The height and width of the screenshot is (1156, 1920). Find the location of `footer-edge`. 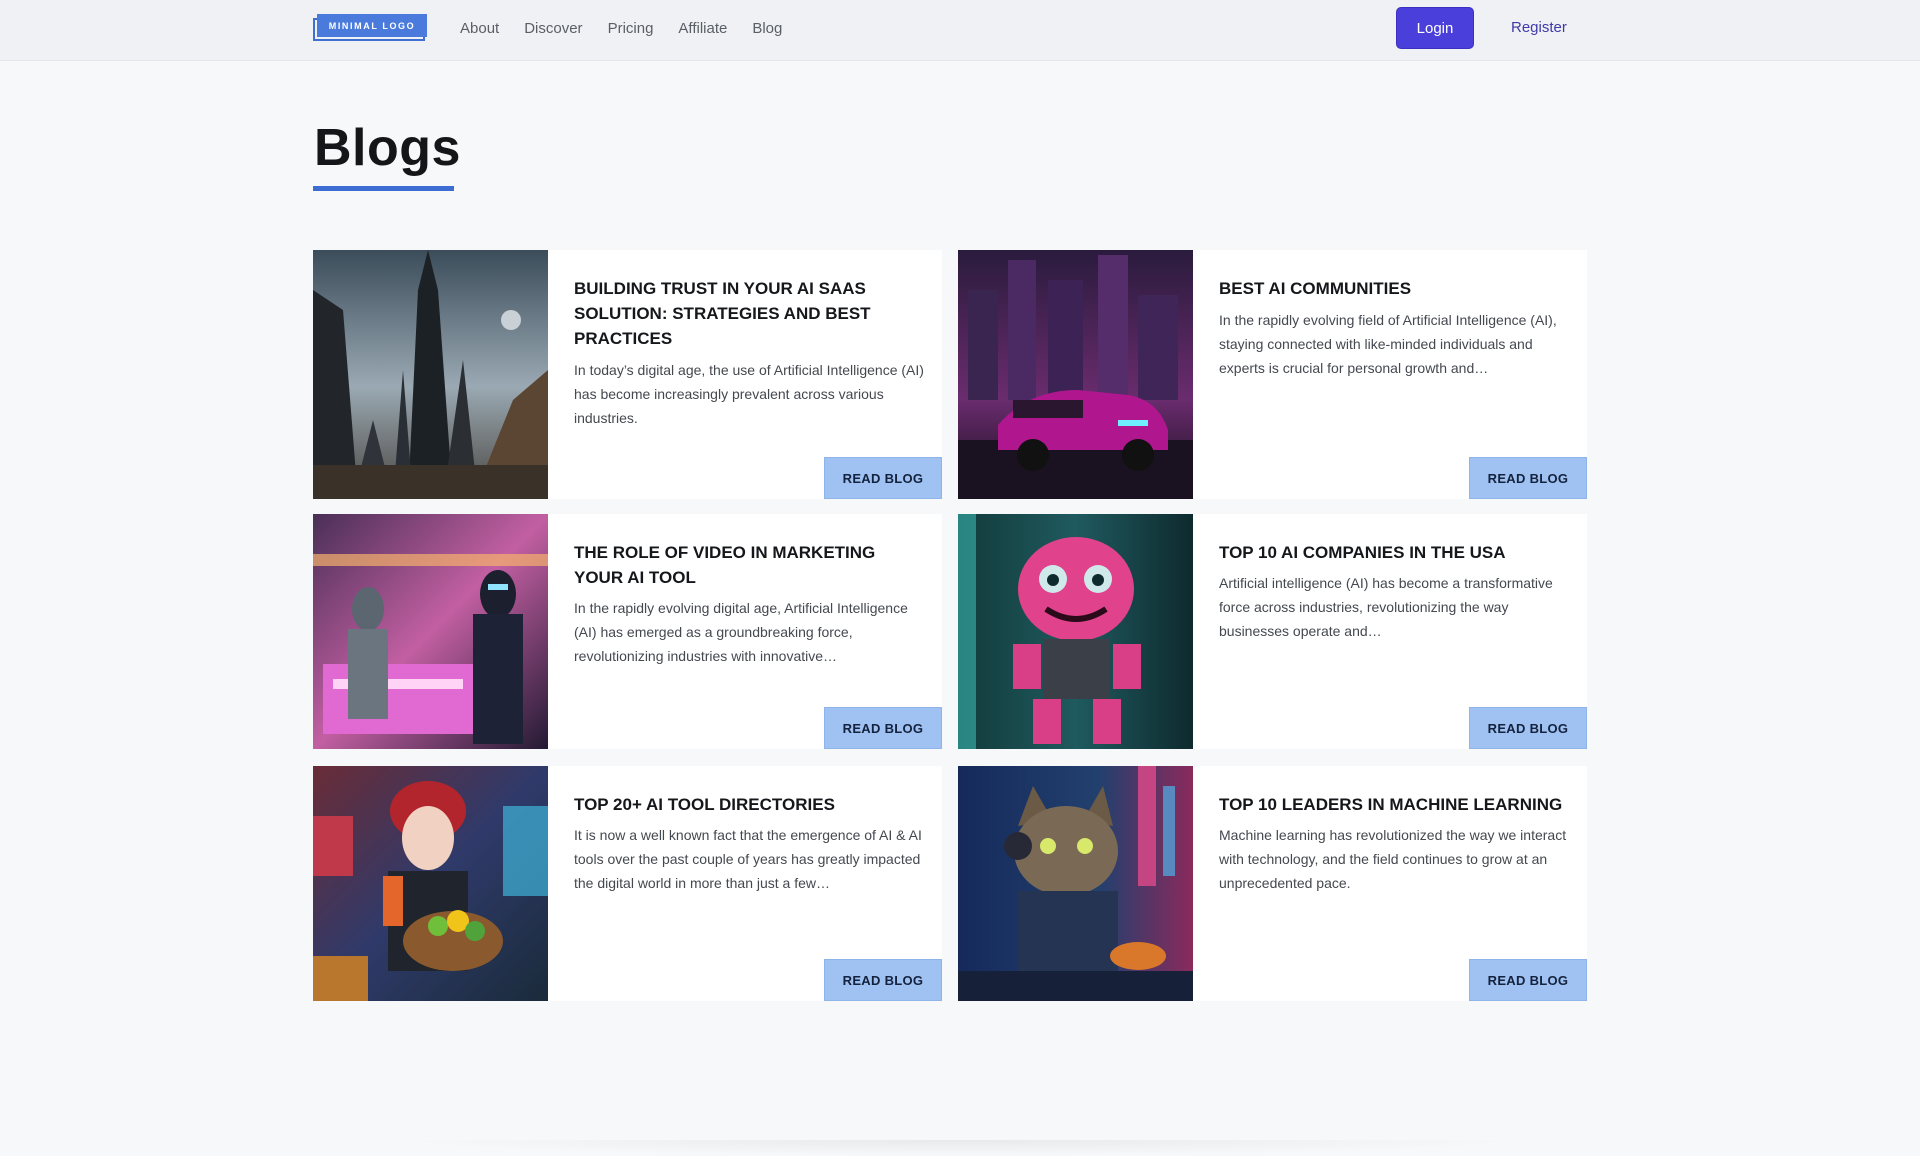

footer-edge is located at coordinates (960, 1148).